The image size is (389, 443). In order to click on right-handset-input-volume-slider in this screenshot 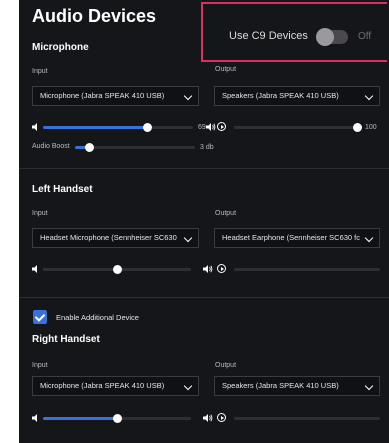, I will do `click(117, 418)`.